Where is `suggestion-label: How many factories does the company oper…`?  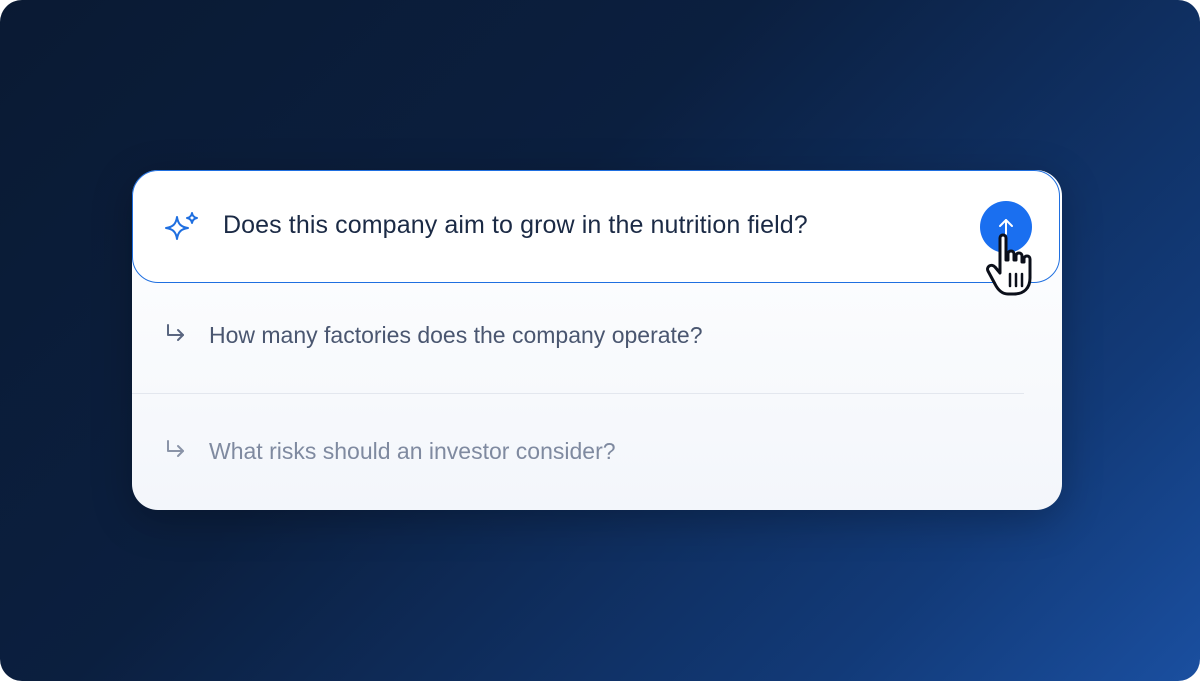
suggestion-label: How many factories does the company oper… is located at coordinates (456, 335).